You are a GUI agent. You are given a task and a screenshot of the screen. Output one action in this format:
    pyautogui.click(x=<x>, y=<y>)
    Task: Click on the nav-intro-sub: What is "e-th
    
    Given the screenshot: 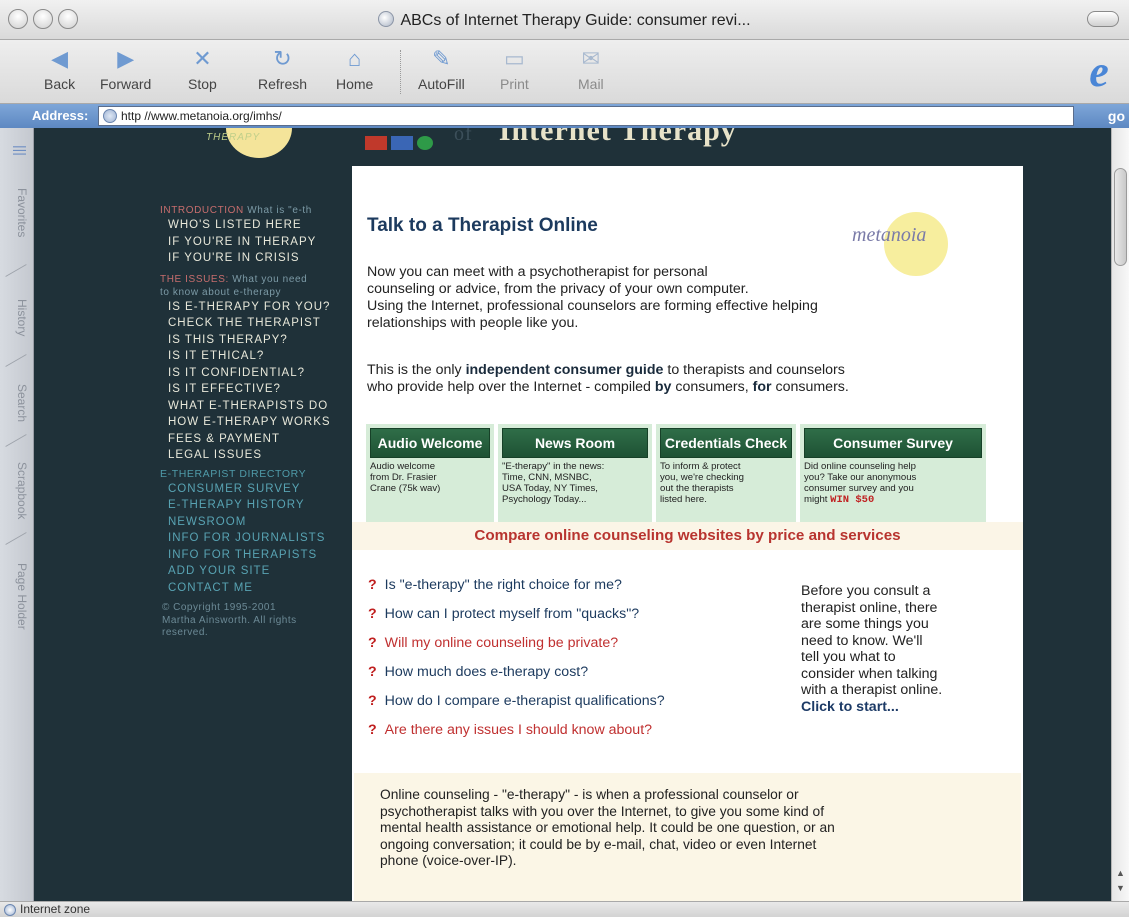 What is the action you would take?
    pyautogui.click(x=279, y=210)
    